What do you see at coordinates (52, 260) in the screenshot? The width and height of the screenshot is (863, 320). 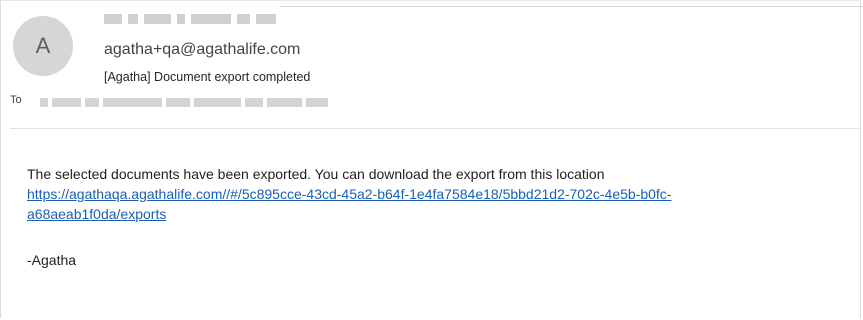 I see `sign-off: -Agatha` at bounding box center [52, 260].